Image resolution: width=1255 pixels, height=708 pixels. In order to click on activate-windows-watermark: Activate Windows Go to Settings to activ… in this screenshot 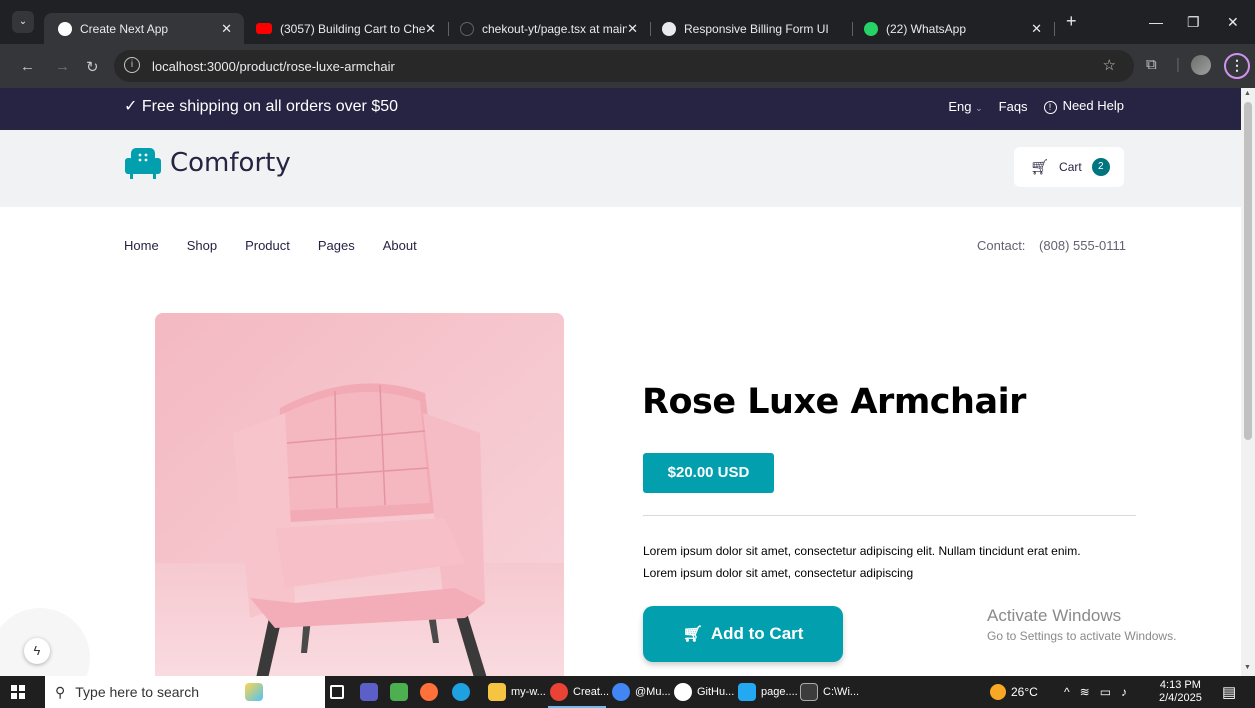, I will do `click(1081, 624)`.